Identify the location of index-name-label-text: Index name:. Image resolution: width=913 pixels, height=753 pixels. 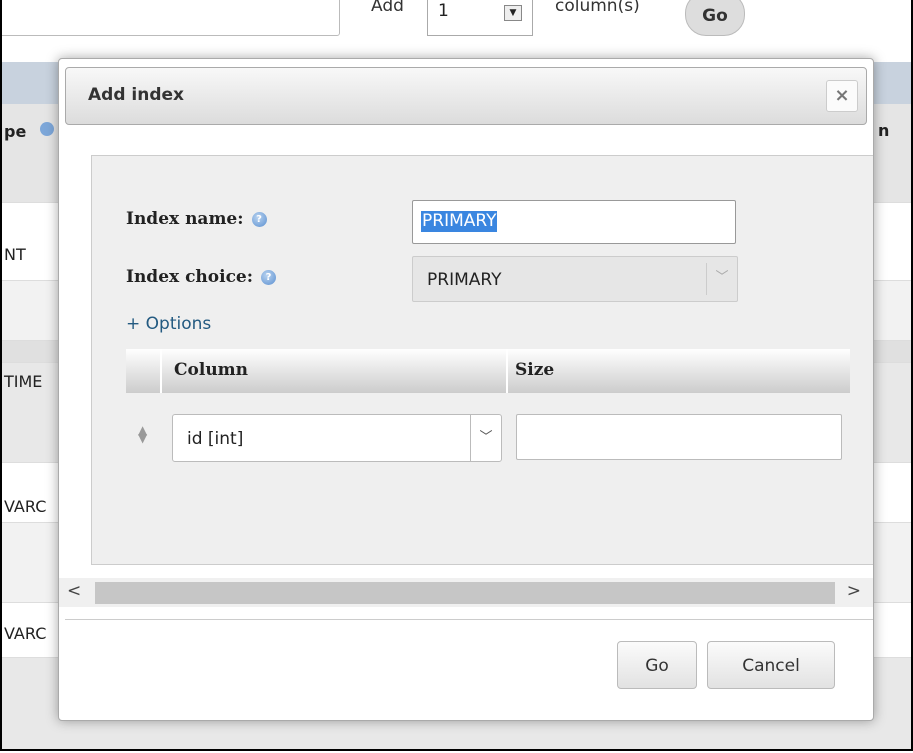
(185, 219).